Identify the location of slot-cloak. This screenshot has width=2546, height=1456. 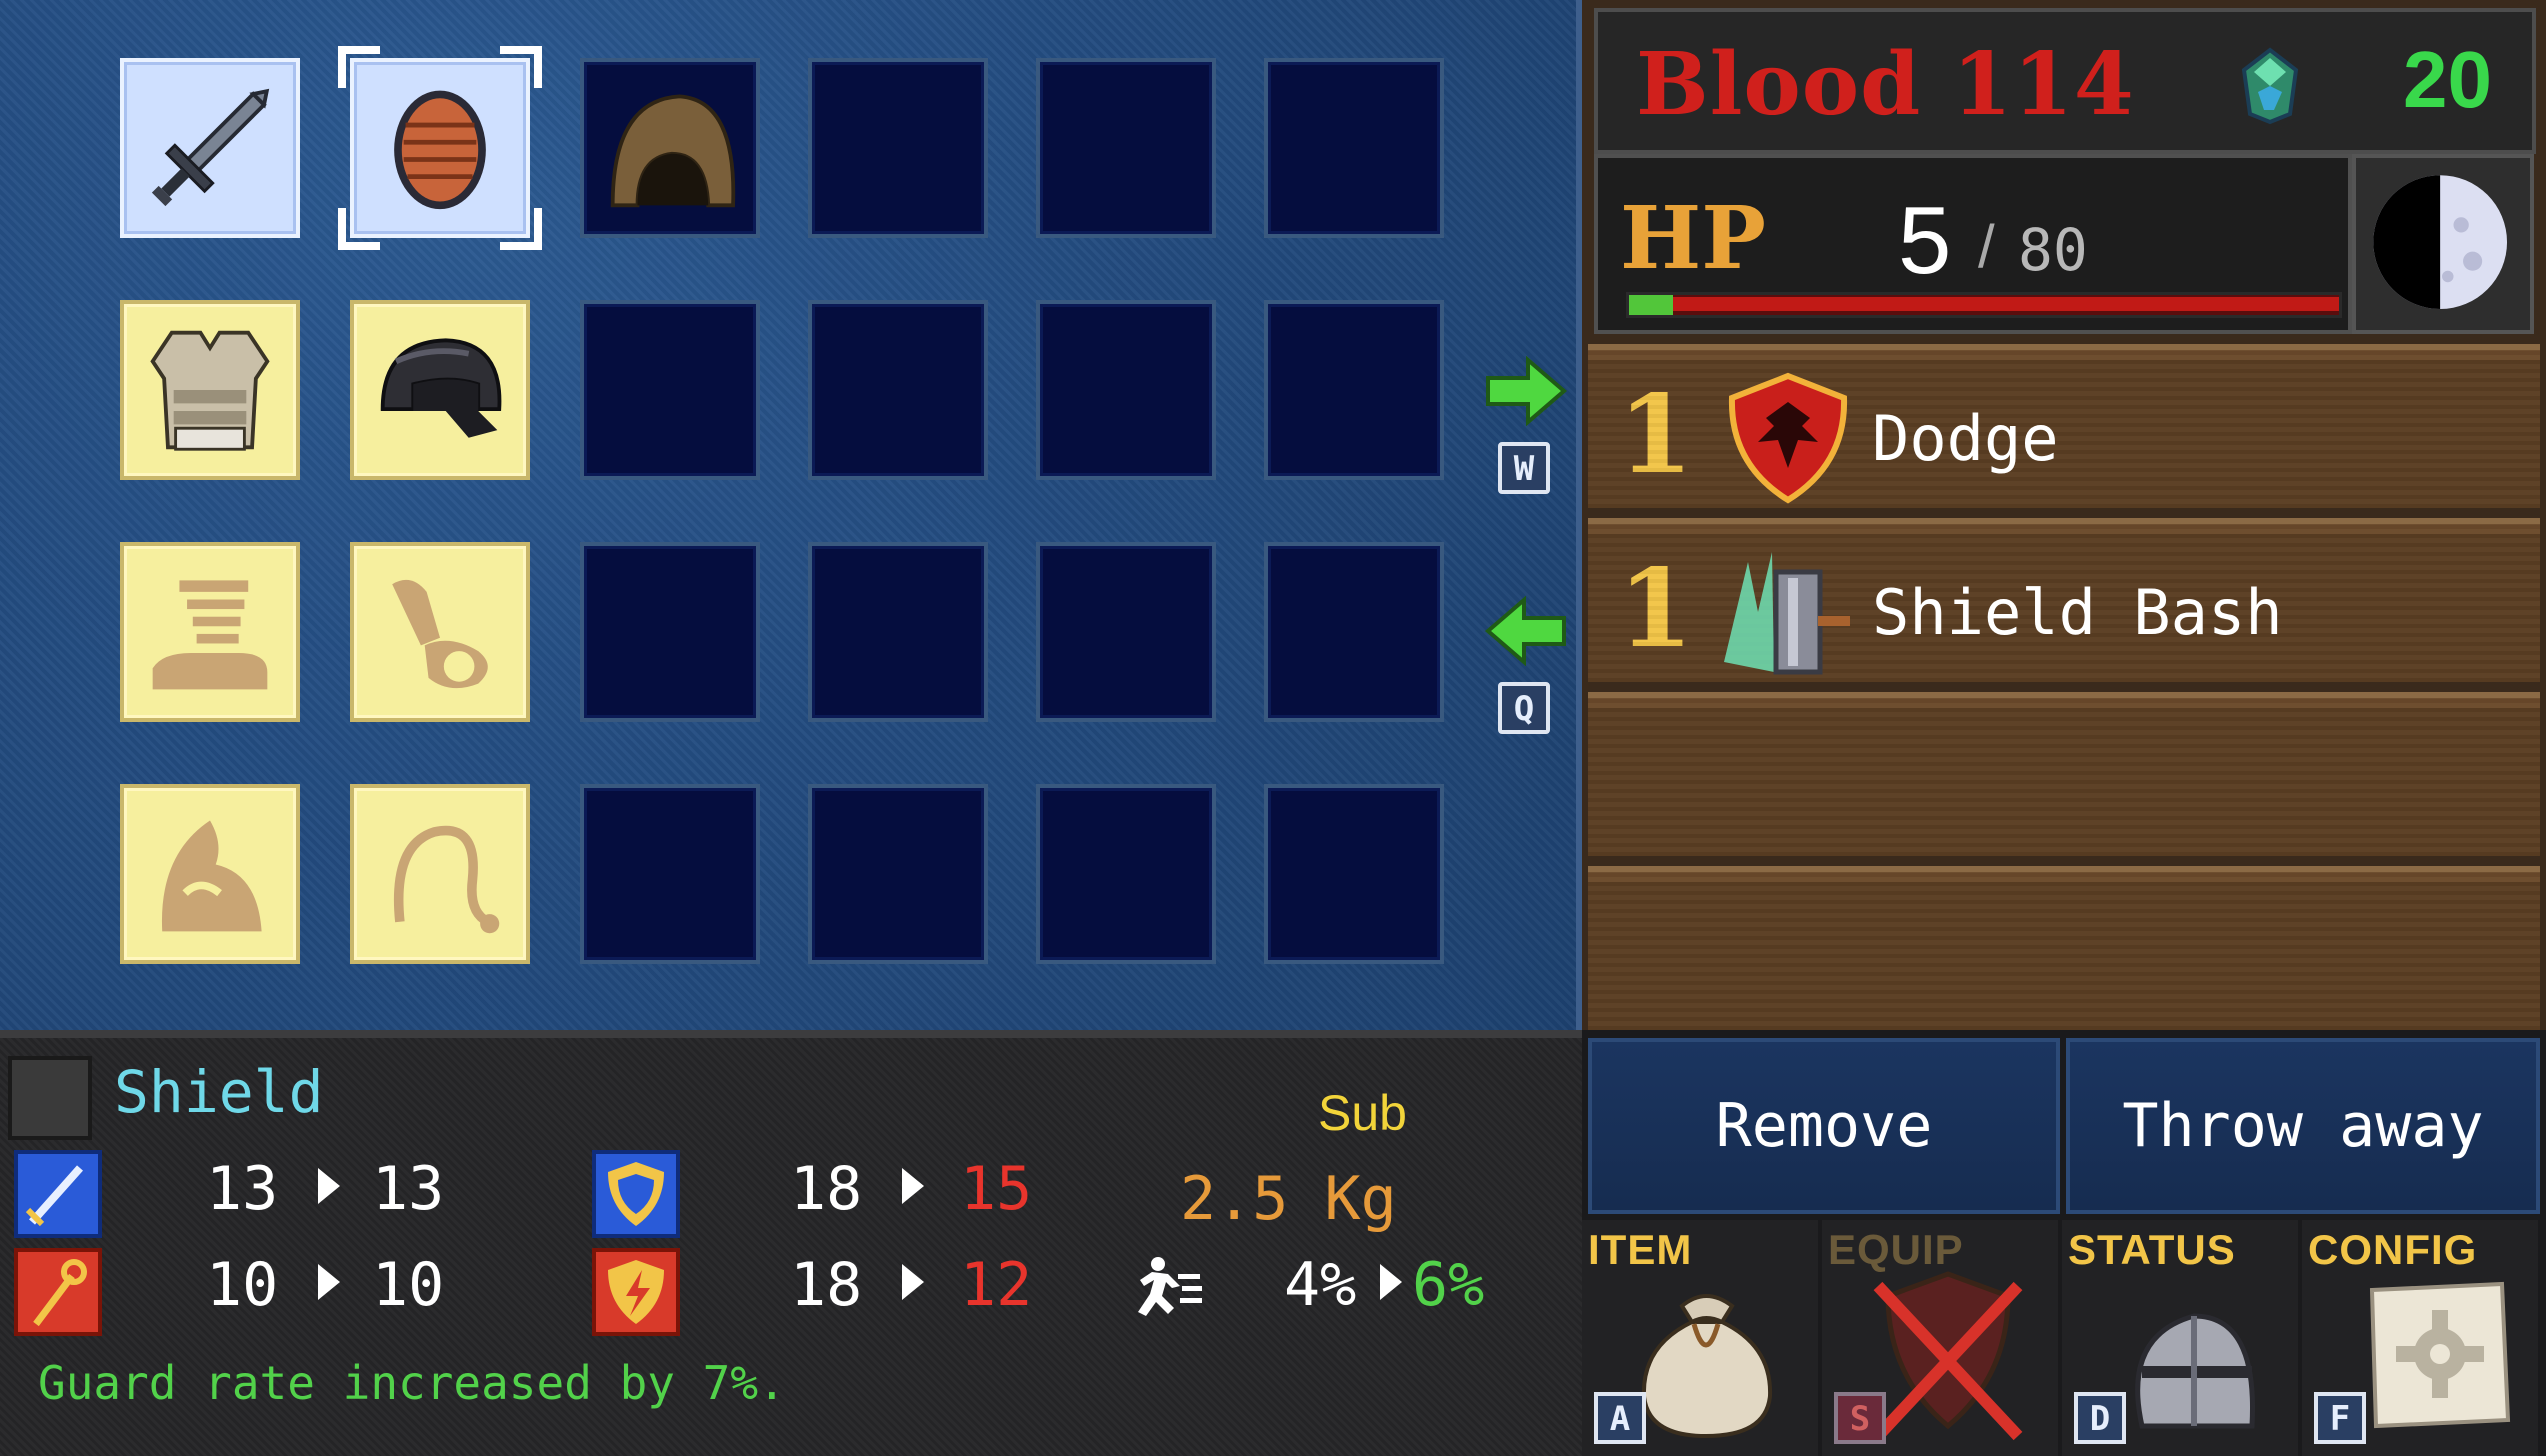
(210, 874).